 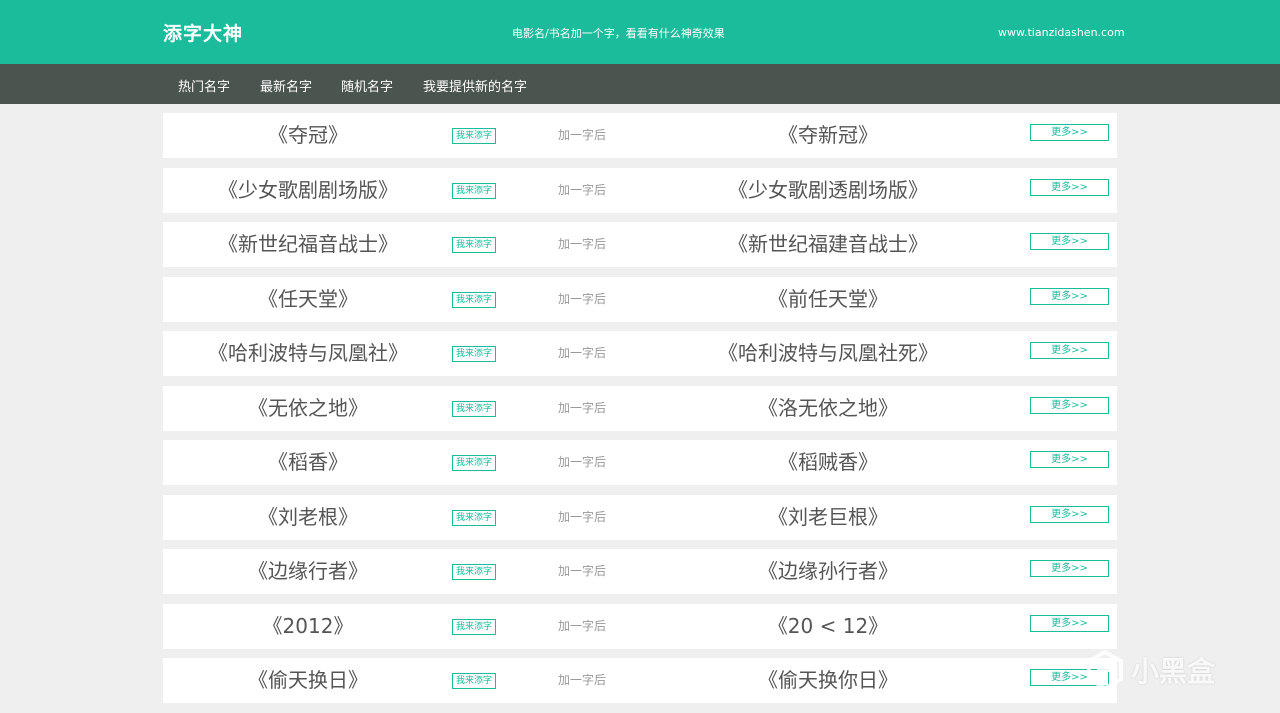 What do you see at coordinates (308, 244) in the screenshot?
I see `original-title: 《新世纪福音战士》` at bounding box center [308, 244].